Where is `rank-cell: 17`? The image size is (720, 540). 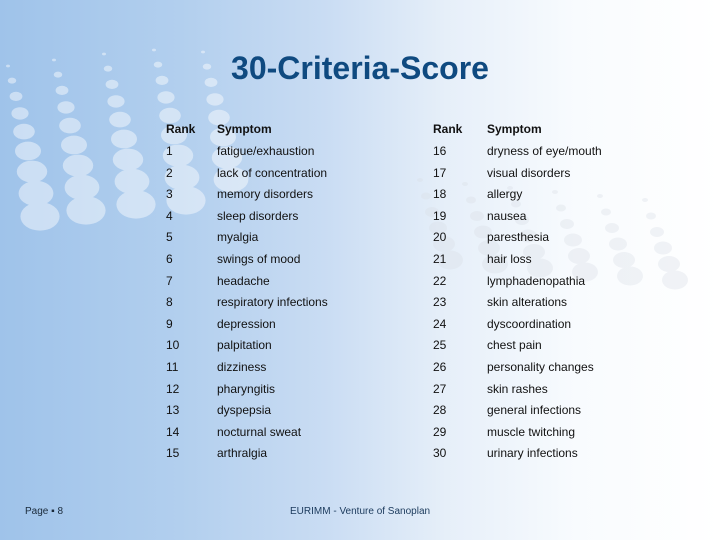 rank-cell: 17 is located at coordinates (440, 172).